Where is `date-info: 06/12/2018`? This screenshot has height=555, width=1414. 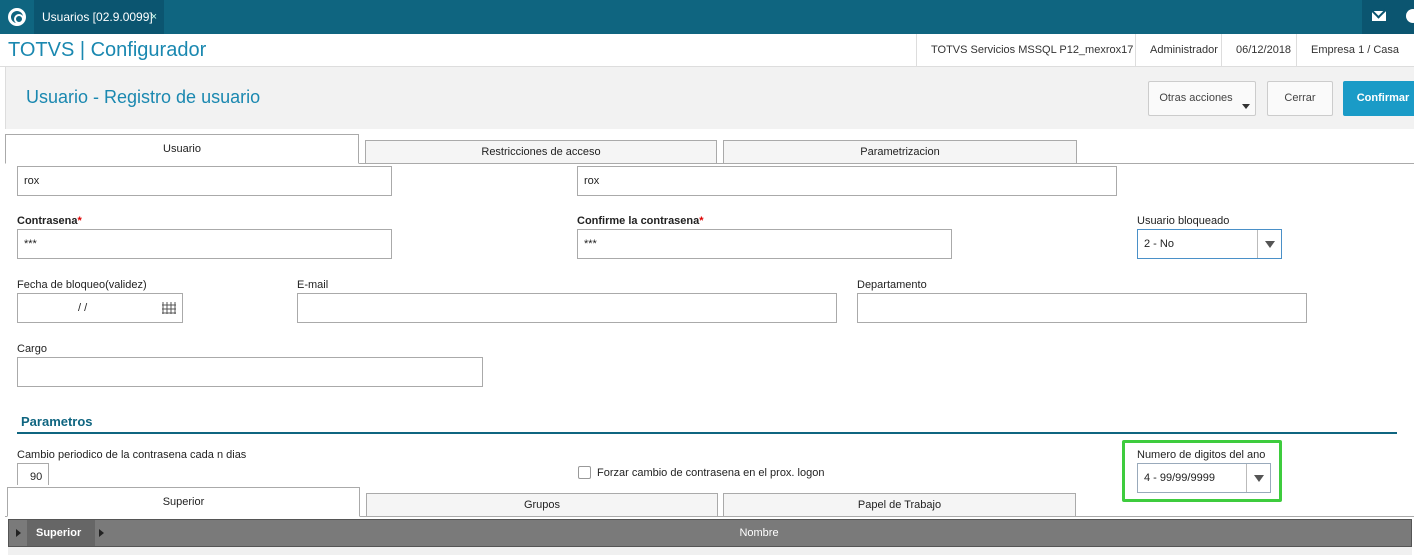
date-info: 06/12/2018 is located at coordinates (1256, 50).